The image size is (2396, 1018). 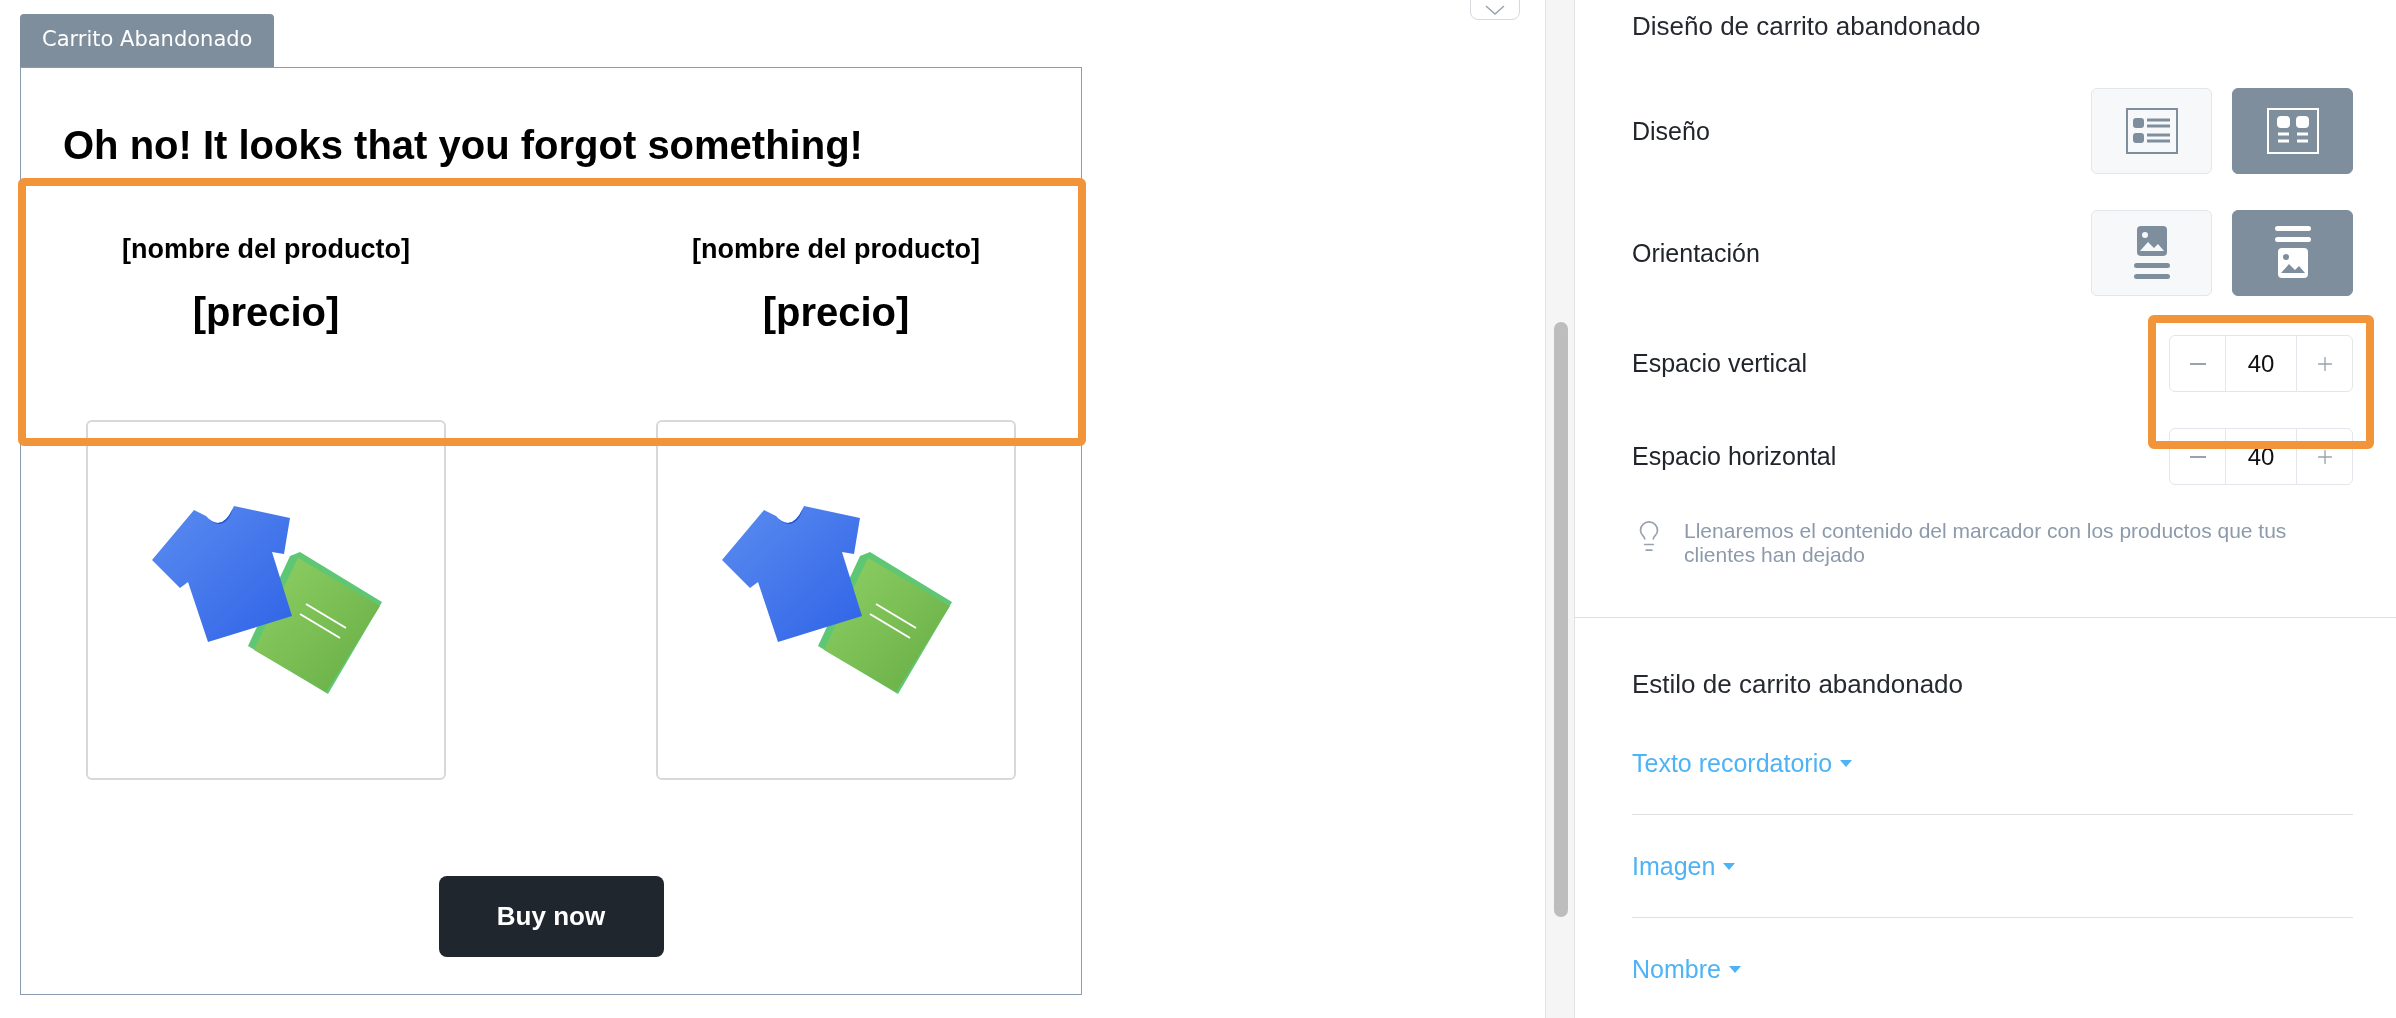 I want to click on section-title: Estilo de carrito abandonado, so click(x=1798, y=684).